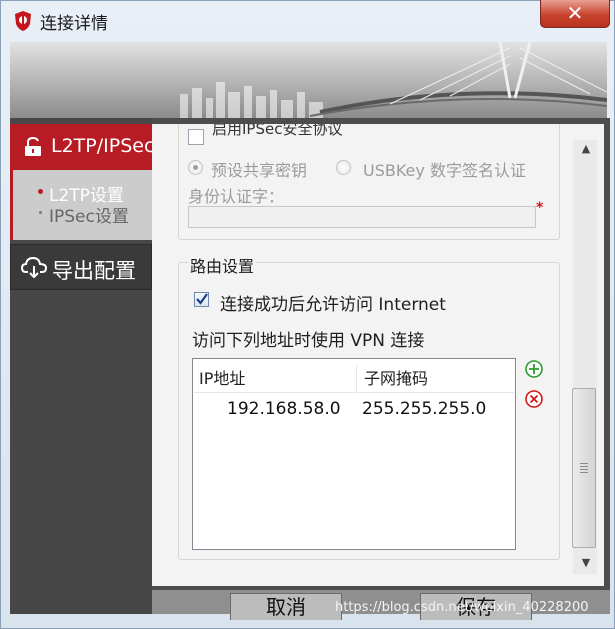 Image resolution: width=615 pixels, height=629 pixels. I want to click on radio-preshared-key, so click(195, 167).